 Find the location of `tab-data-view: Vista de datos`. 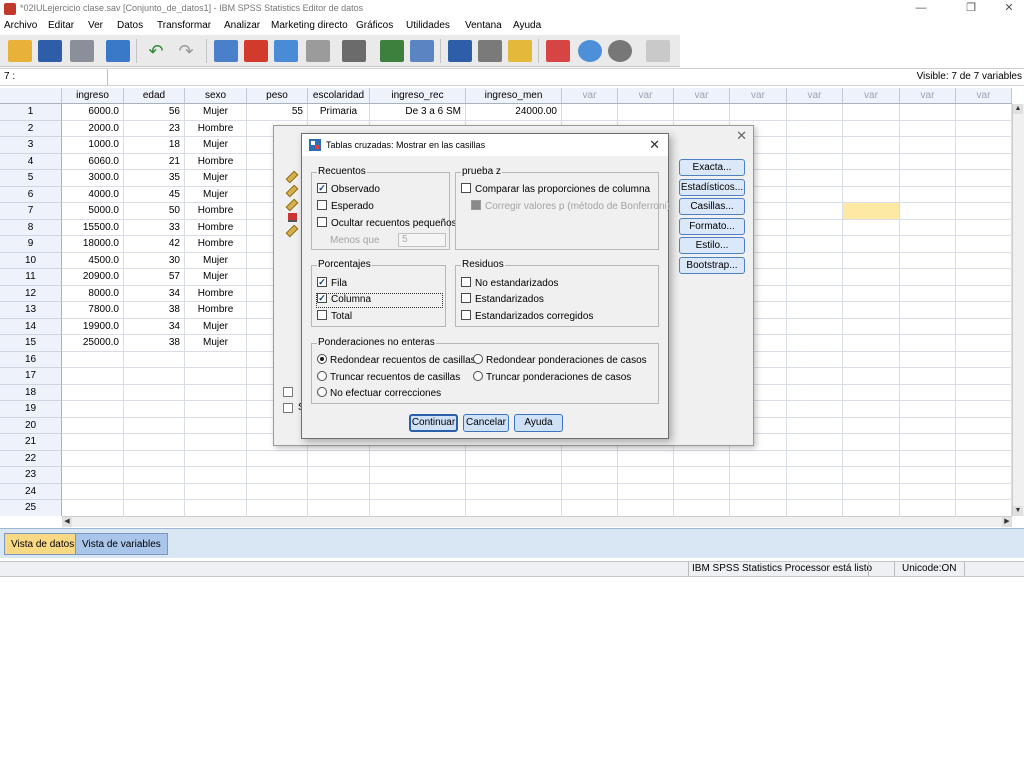

tab-data-view: Vista de datos is located at coordinates (43, 544).